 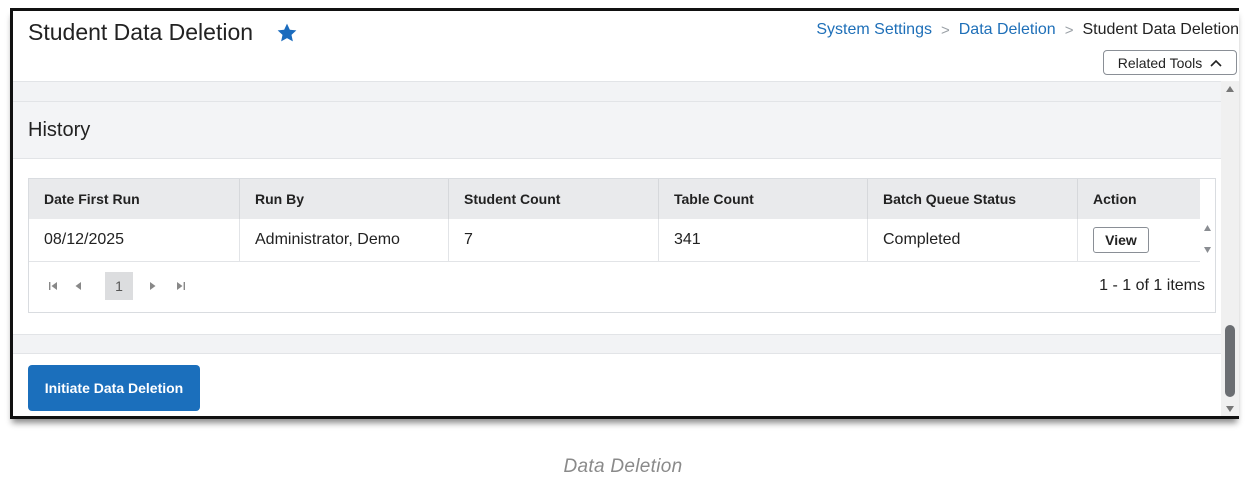 What do you see at coordinates (1160, 29) in the screenshot?
I see `breadcrumb-current: Student Data Deletion` at bounding box center [1160, 29].